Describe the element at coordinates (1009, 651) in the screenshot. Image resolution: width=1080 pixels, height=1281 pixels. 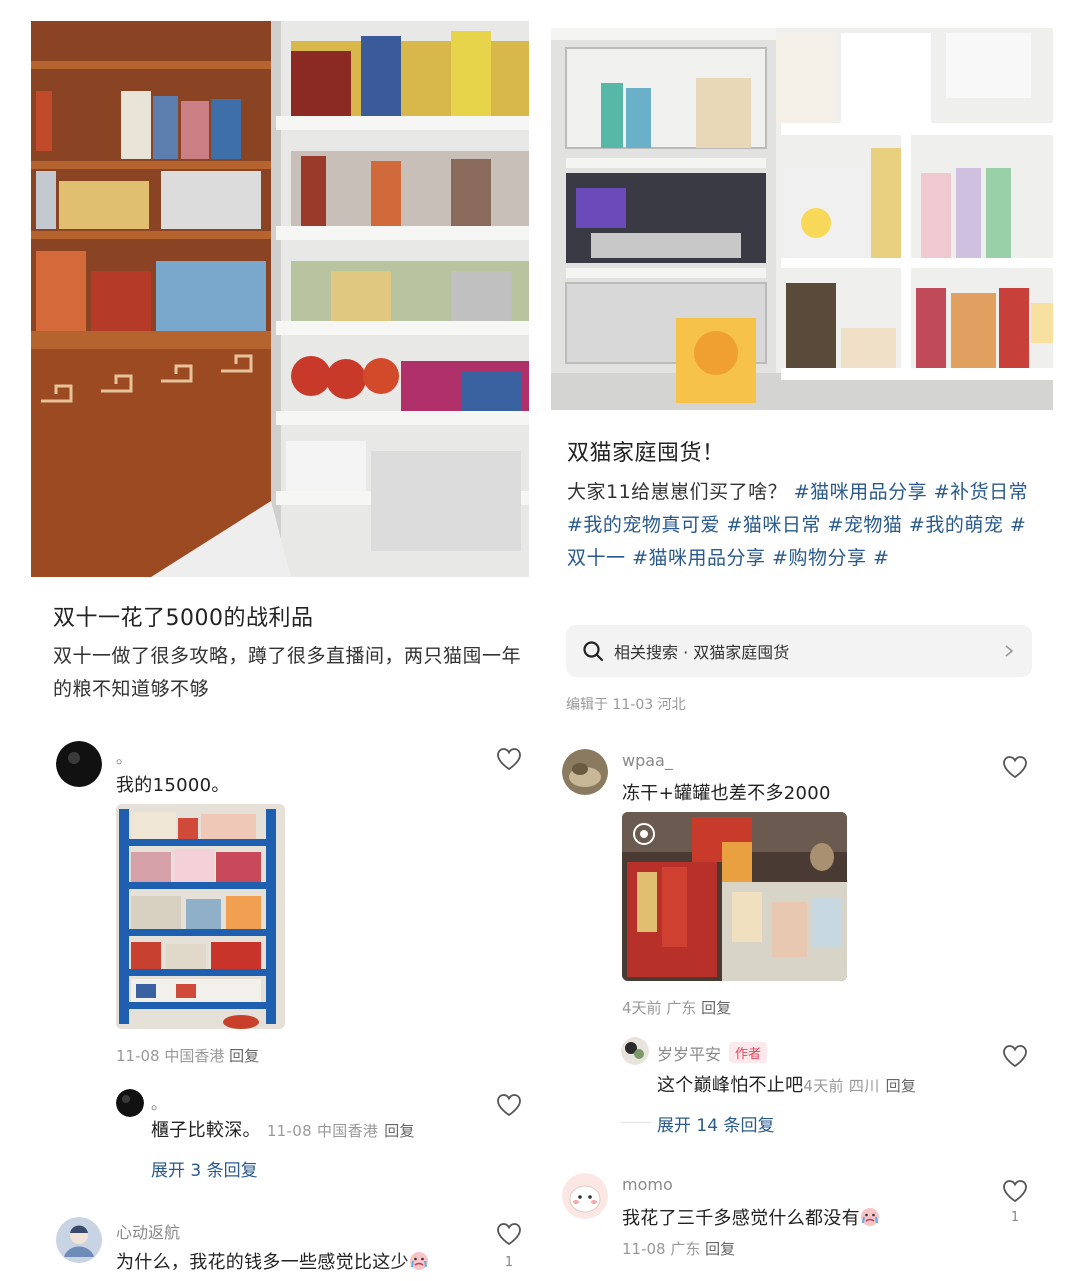
I see `chevron-right-icon` at that location.